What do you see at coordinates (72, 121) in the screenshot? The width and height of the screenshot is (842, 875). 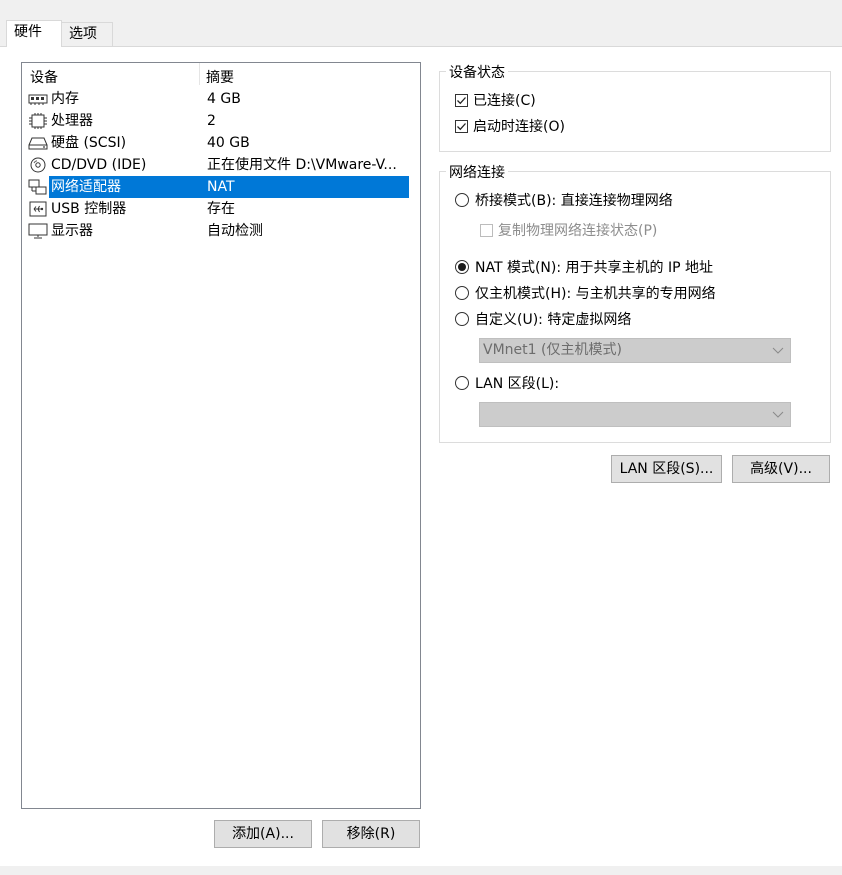 I see `device-name: 处理器` at bounding box center [72, 121].